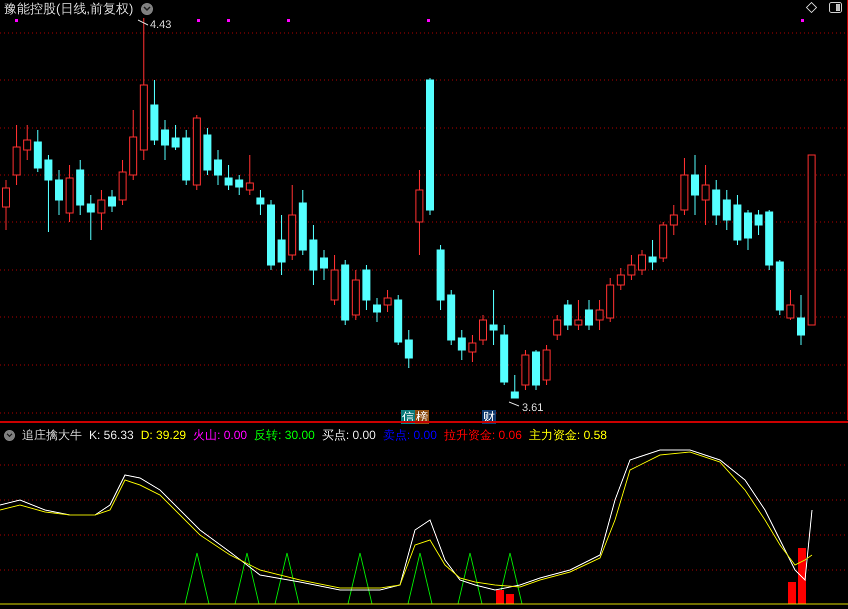 The width and height of the screenshot is (848, 609). Describe the element at coordinates (284, 435) in the screenshot. I see `indicator-reading: 反转: 30.00` at that location.